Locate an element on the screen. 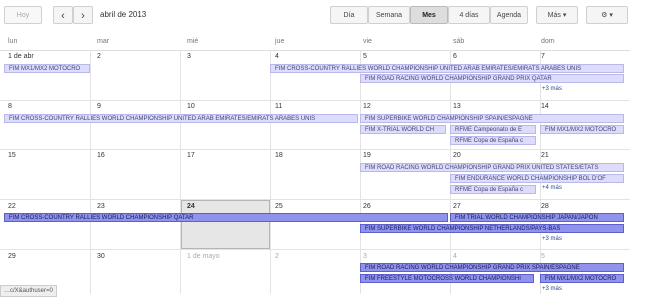 Image resolution: width=650 pixels, height=297 pixels. weekday-header: mié is located at coordinates (193, 41).